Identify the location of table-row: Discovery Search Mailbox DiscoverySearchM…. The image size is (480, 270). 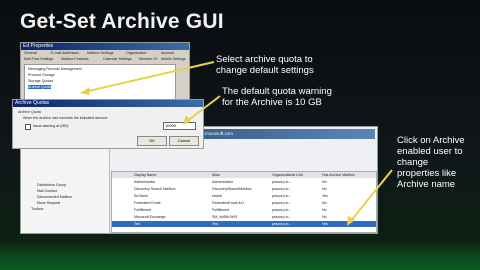
(244, 189).